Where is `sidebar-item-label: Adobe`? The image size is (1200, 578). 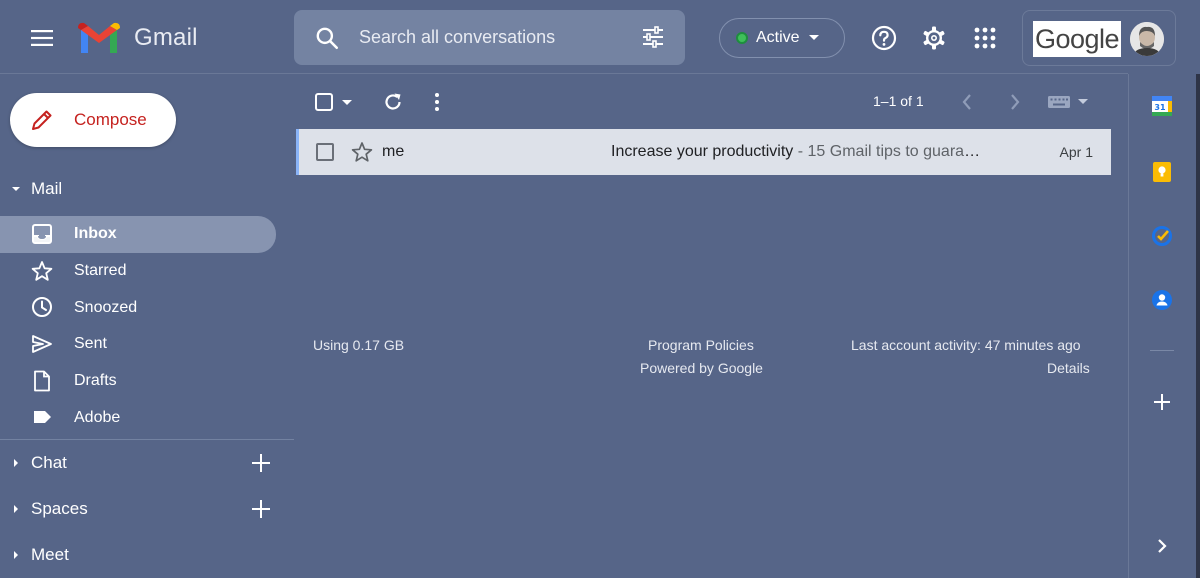 sidebar-item-label: Adobe is located at coordinates (97, 417).